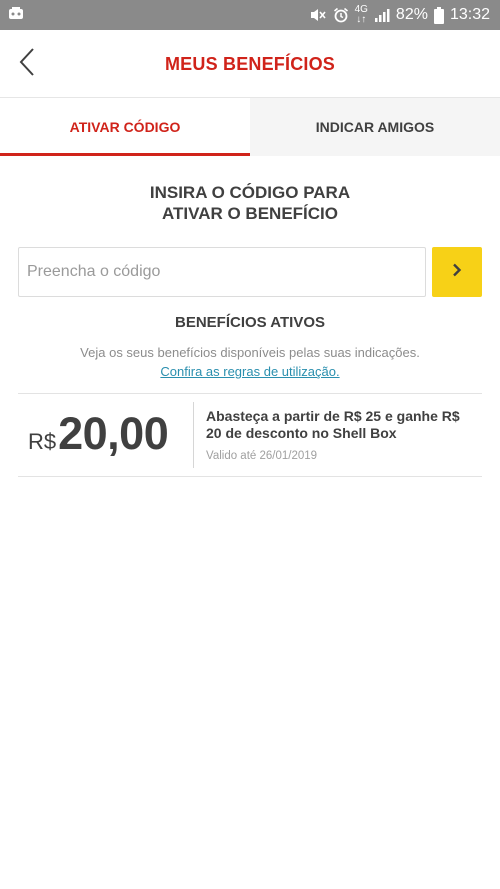 This screenshot has width=500, height=889. I want to click on mute-icon, so click(318, 15).